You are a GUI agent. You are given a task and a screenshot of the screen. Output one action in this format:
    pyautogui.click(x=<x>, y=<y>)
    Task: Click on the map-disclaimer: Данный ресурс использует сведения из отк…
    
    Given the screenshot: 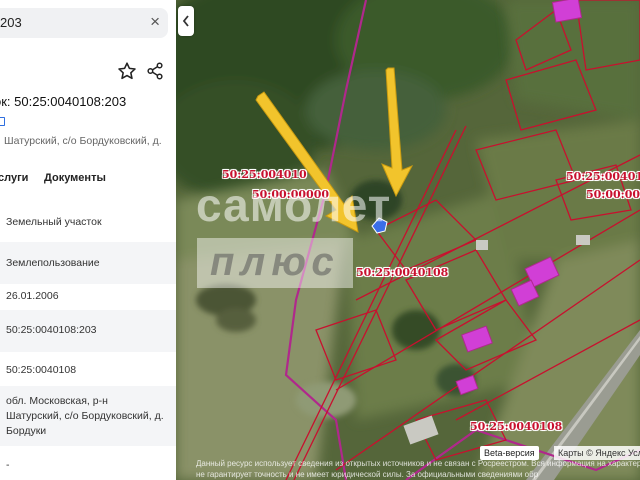 What is the action you would take?
    pyautogui.click(x=418, y=469)
    